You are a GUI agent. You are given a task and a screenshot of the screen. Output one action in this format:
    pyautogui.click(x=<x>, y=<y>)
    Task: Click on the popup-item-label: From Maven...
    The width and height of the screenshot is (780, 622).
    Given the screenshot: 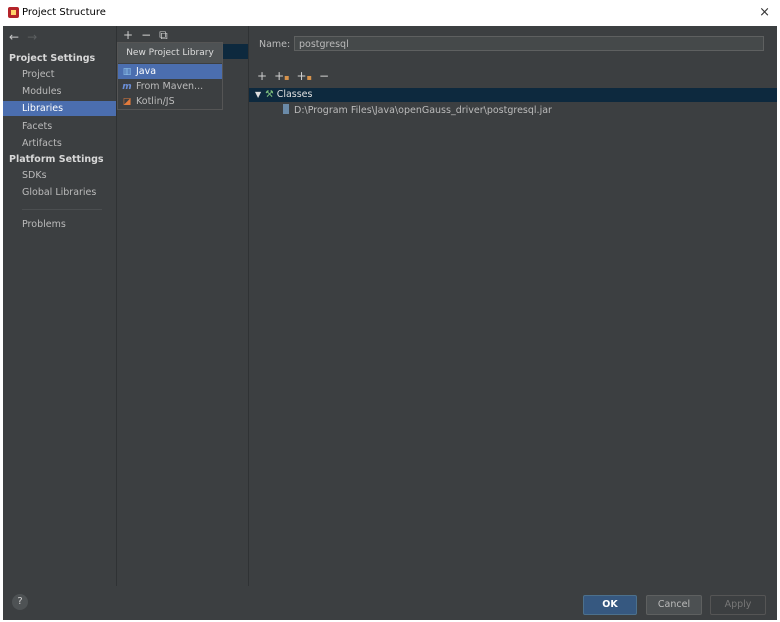 What is the action you would take?
    pyautogui.click(x=170, y=86)
    